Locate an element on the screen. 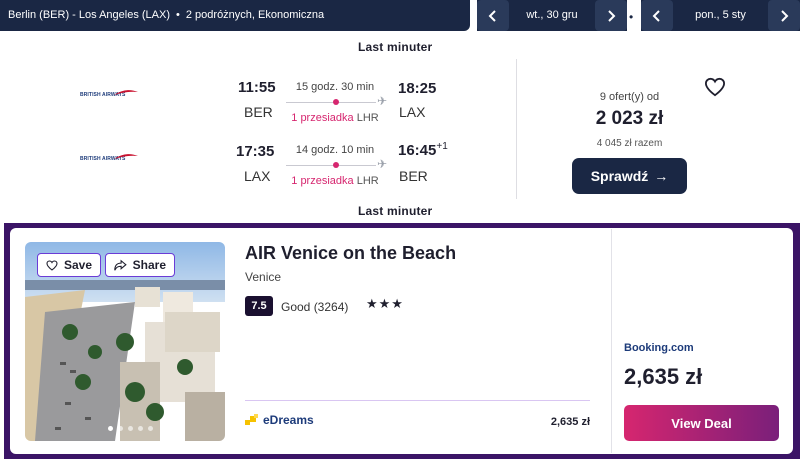  hotel-name: AIR Venice on the Beach is located at coordinates (350, 253).